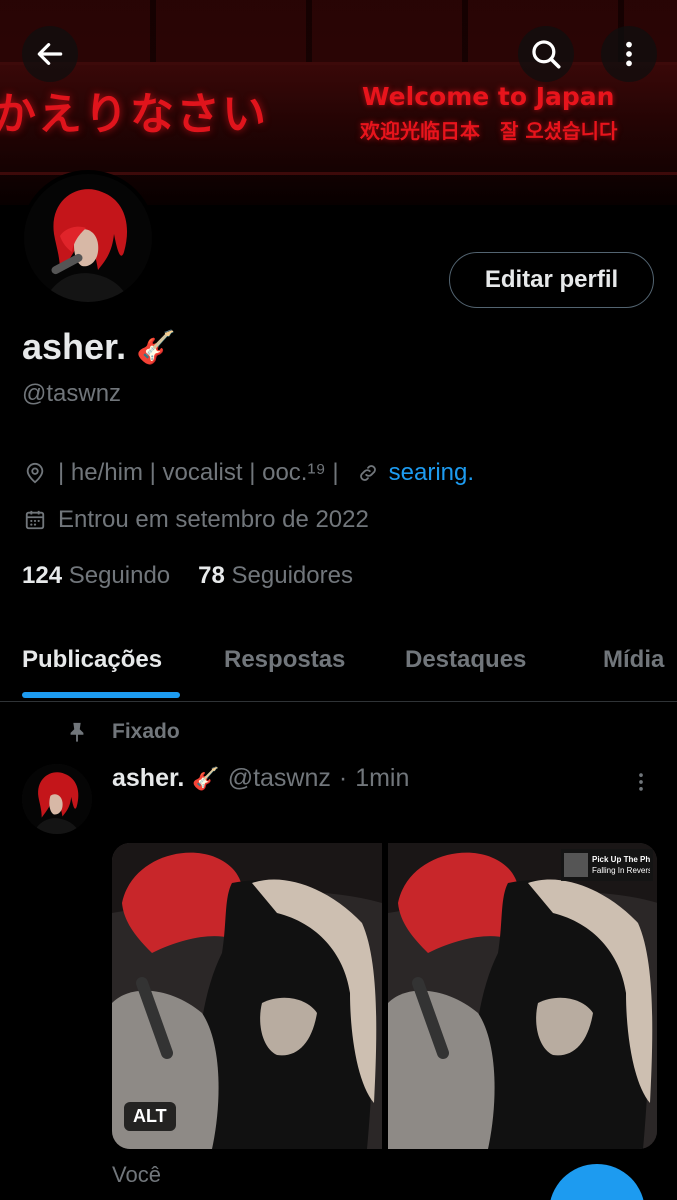  Describe the element at coordinates (551, 280) in the screenshot. I see `edit-profile-button: Editar perfil` at that location.